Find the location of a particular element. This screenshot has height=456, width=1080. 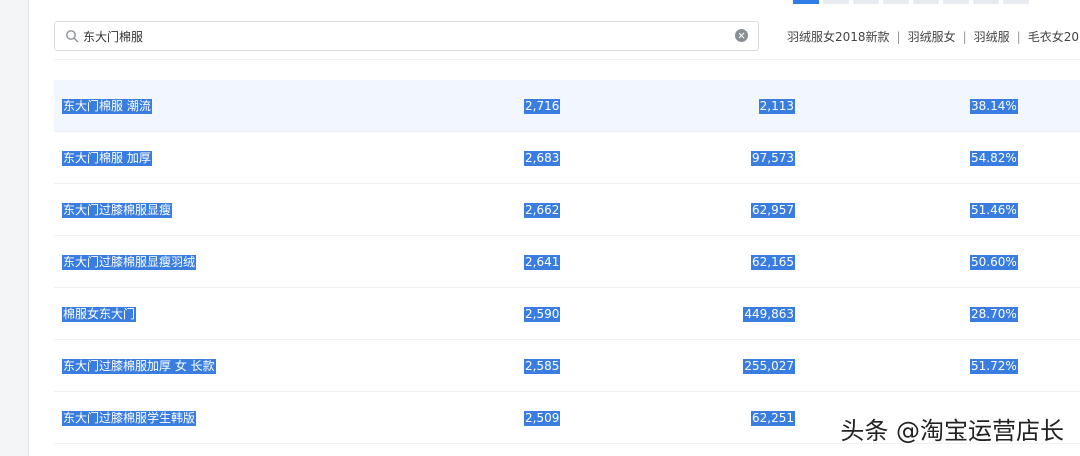

table-cell-col2: 255,027 is located at coordinates (769, 366).